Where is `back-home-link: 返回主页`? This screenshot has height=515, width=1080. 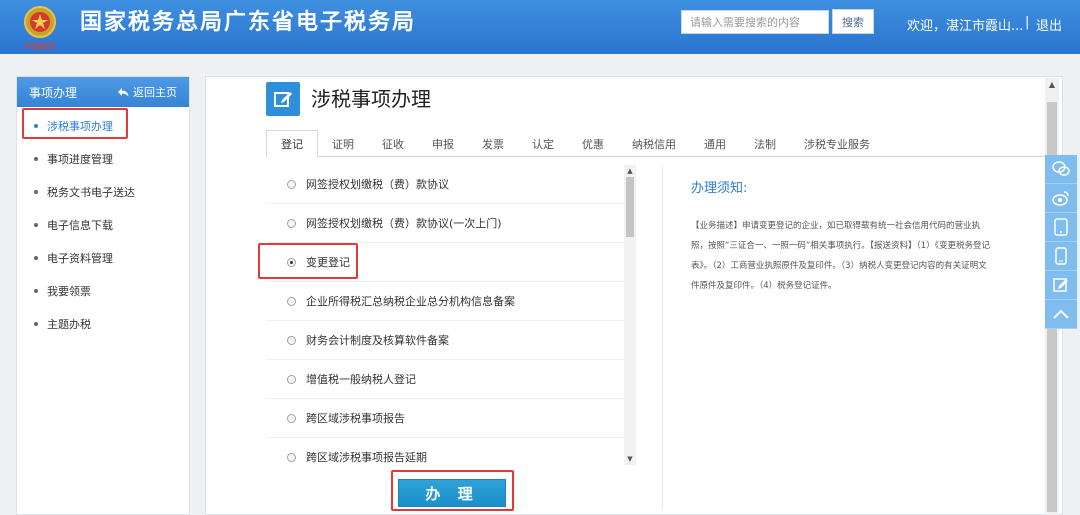 back-home-link: 返回主页 is located at coordinates (147, 92).